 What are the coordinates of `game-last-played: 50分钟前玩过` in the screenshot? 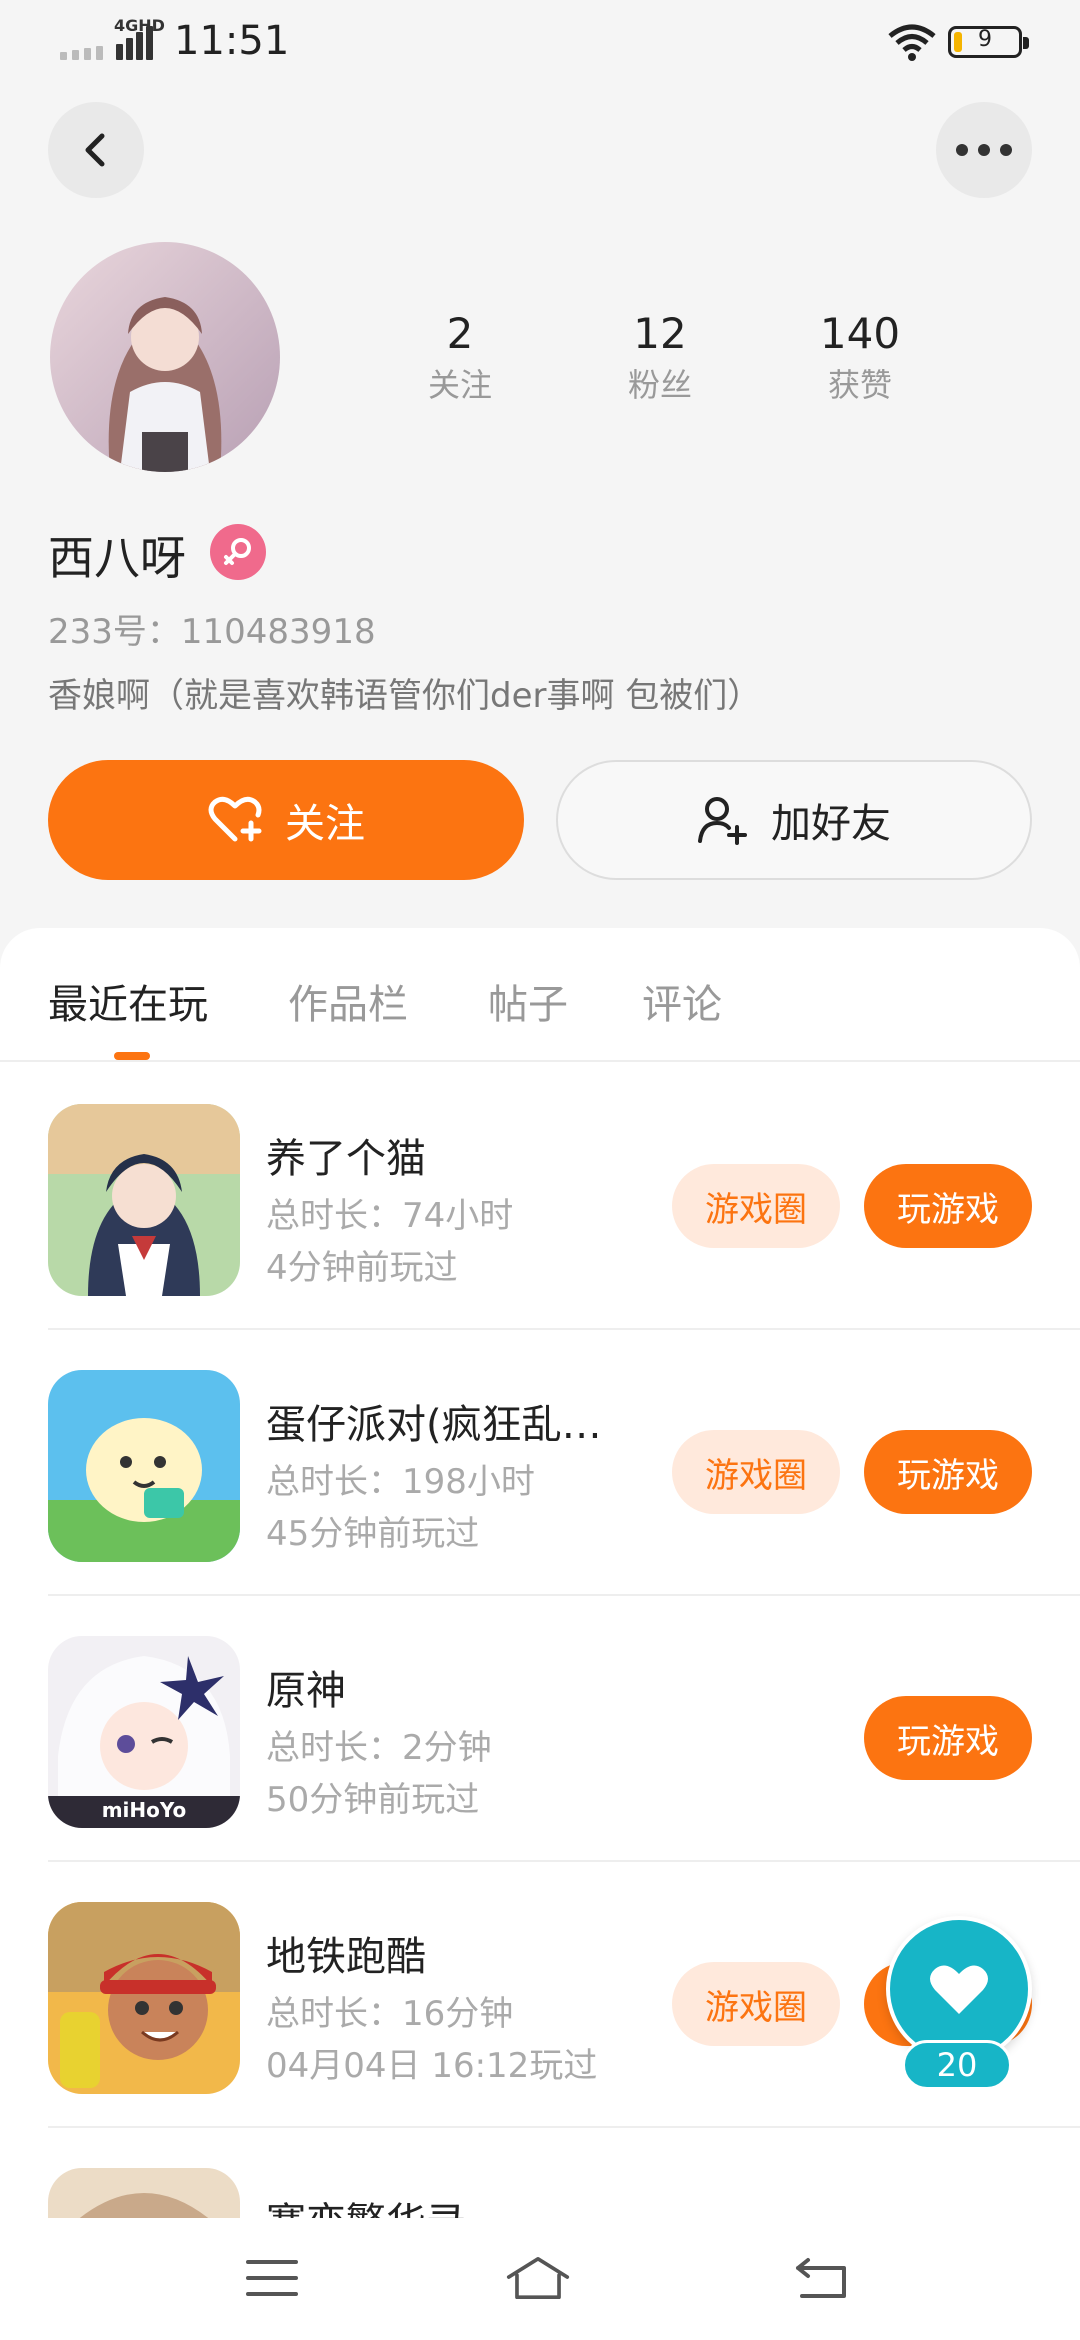 It's located at (373, 1800).